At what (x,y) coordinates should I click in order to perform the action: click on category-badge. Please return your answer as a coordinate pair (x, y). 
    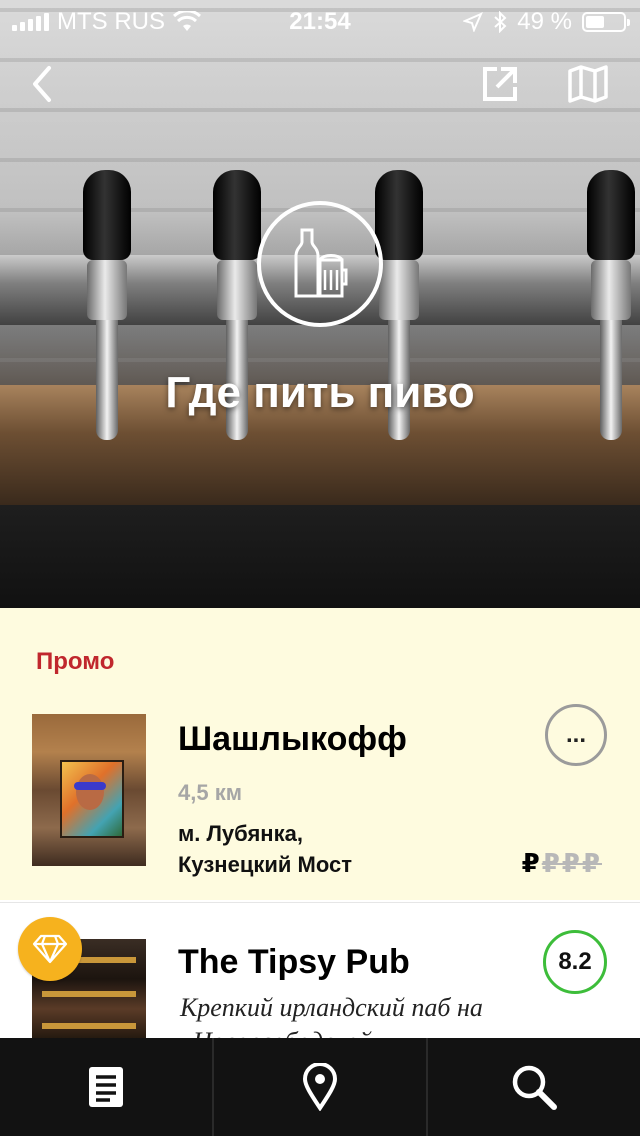
    Looking at the image, I should click on (320, 264).